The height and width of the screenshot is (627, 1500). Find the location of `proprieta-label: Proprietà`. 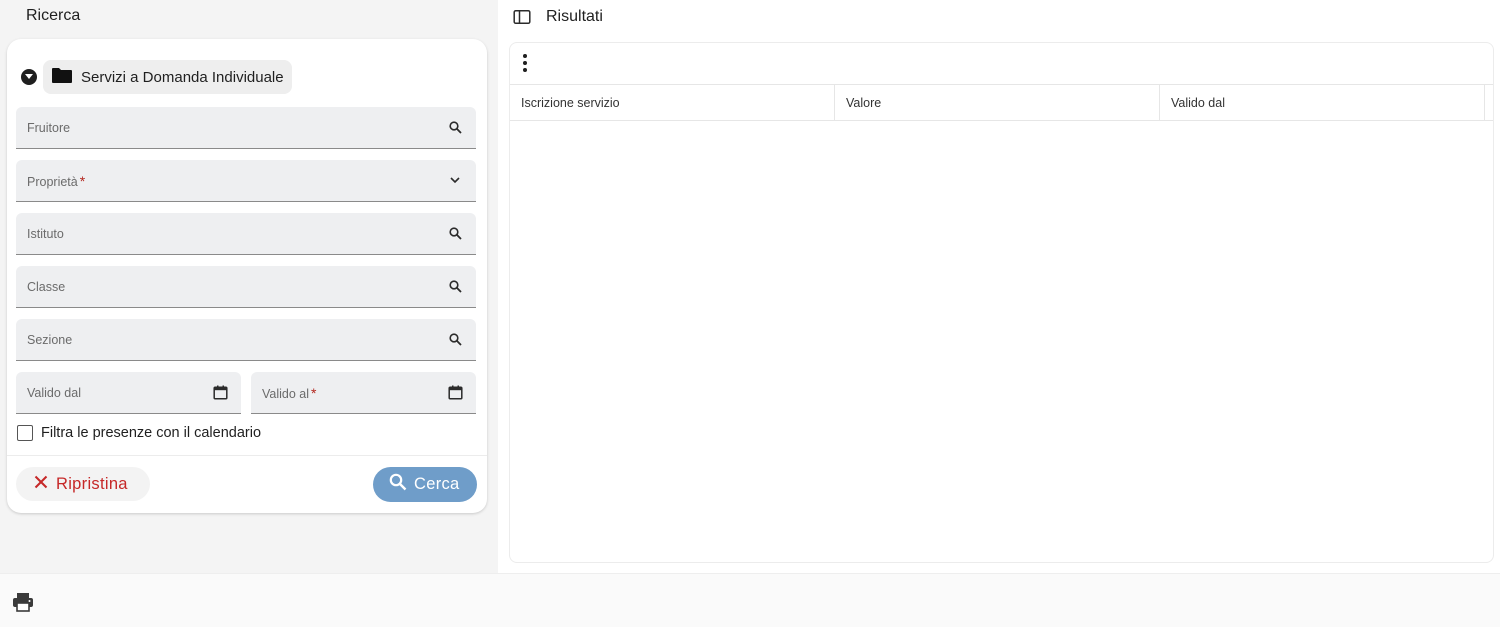

proprieta-label: Proprietà is located at coordinates (52, 181).